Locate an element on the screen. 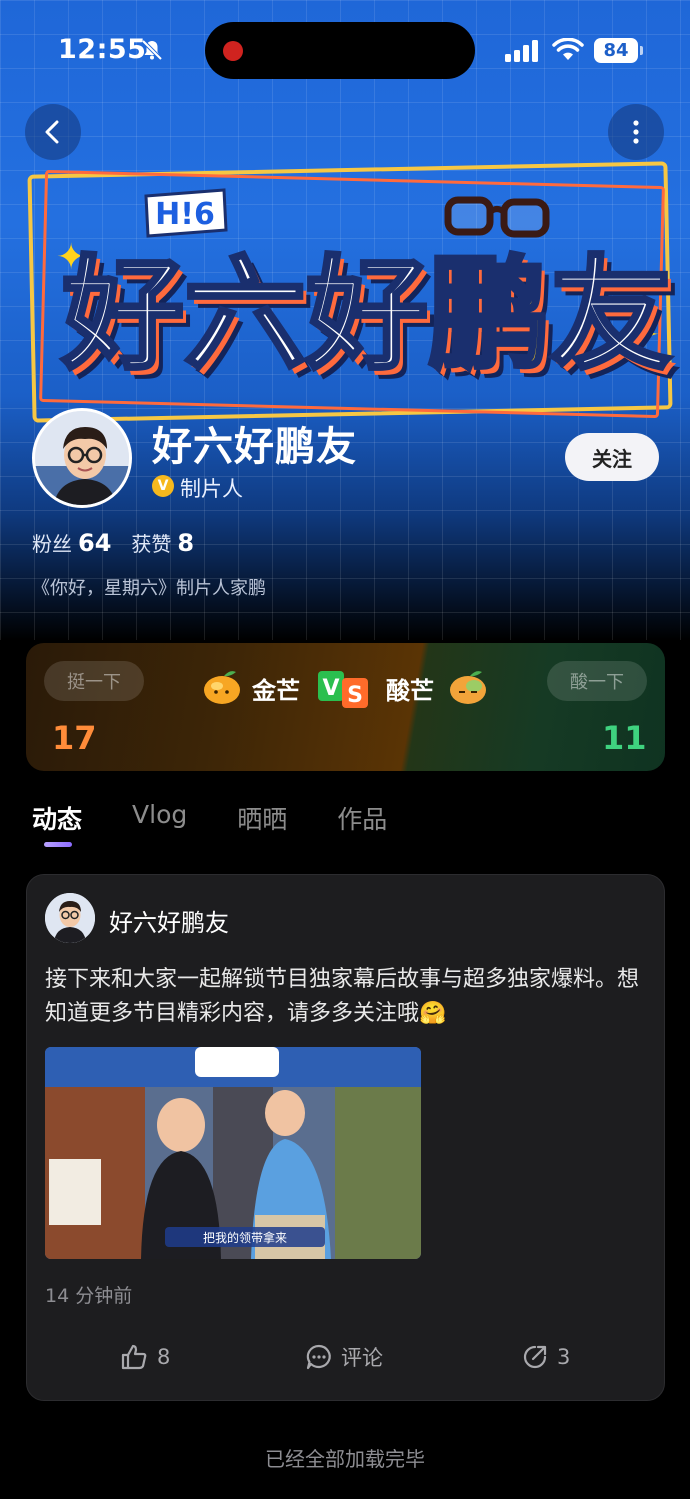 The width and height of the screenshot is (690, 1499). like-count: 8 is located at coordinates (164, 1357).